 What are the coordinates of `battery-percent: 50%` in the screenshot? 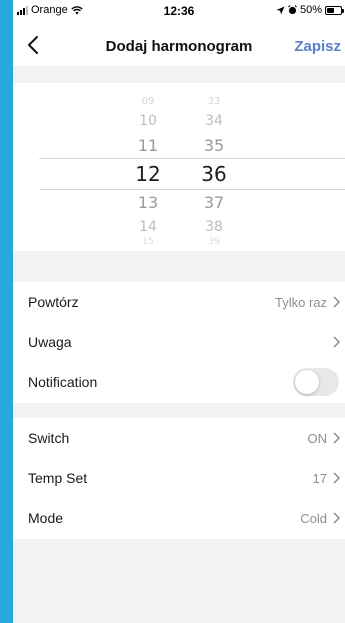 It's located at (310, 10).